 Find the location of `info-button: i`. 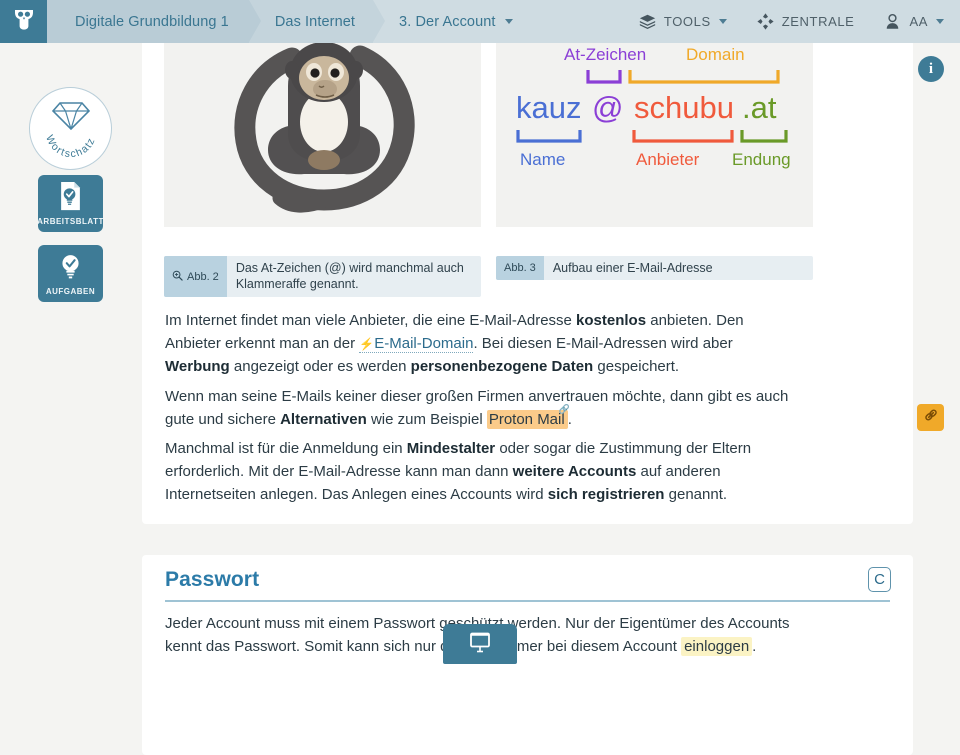

info-button: i is located at coordinates (931, 69).